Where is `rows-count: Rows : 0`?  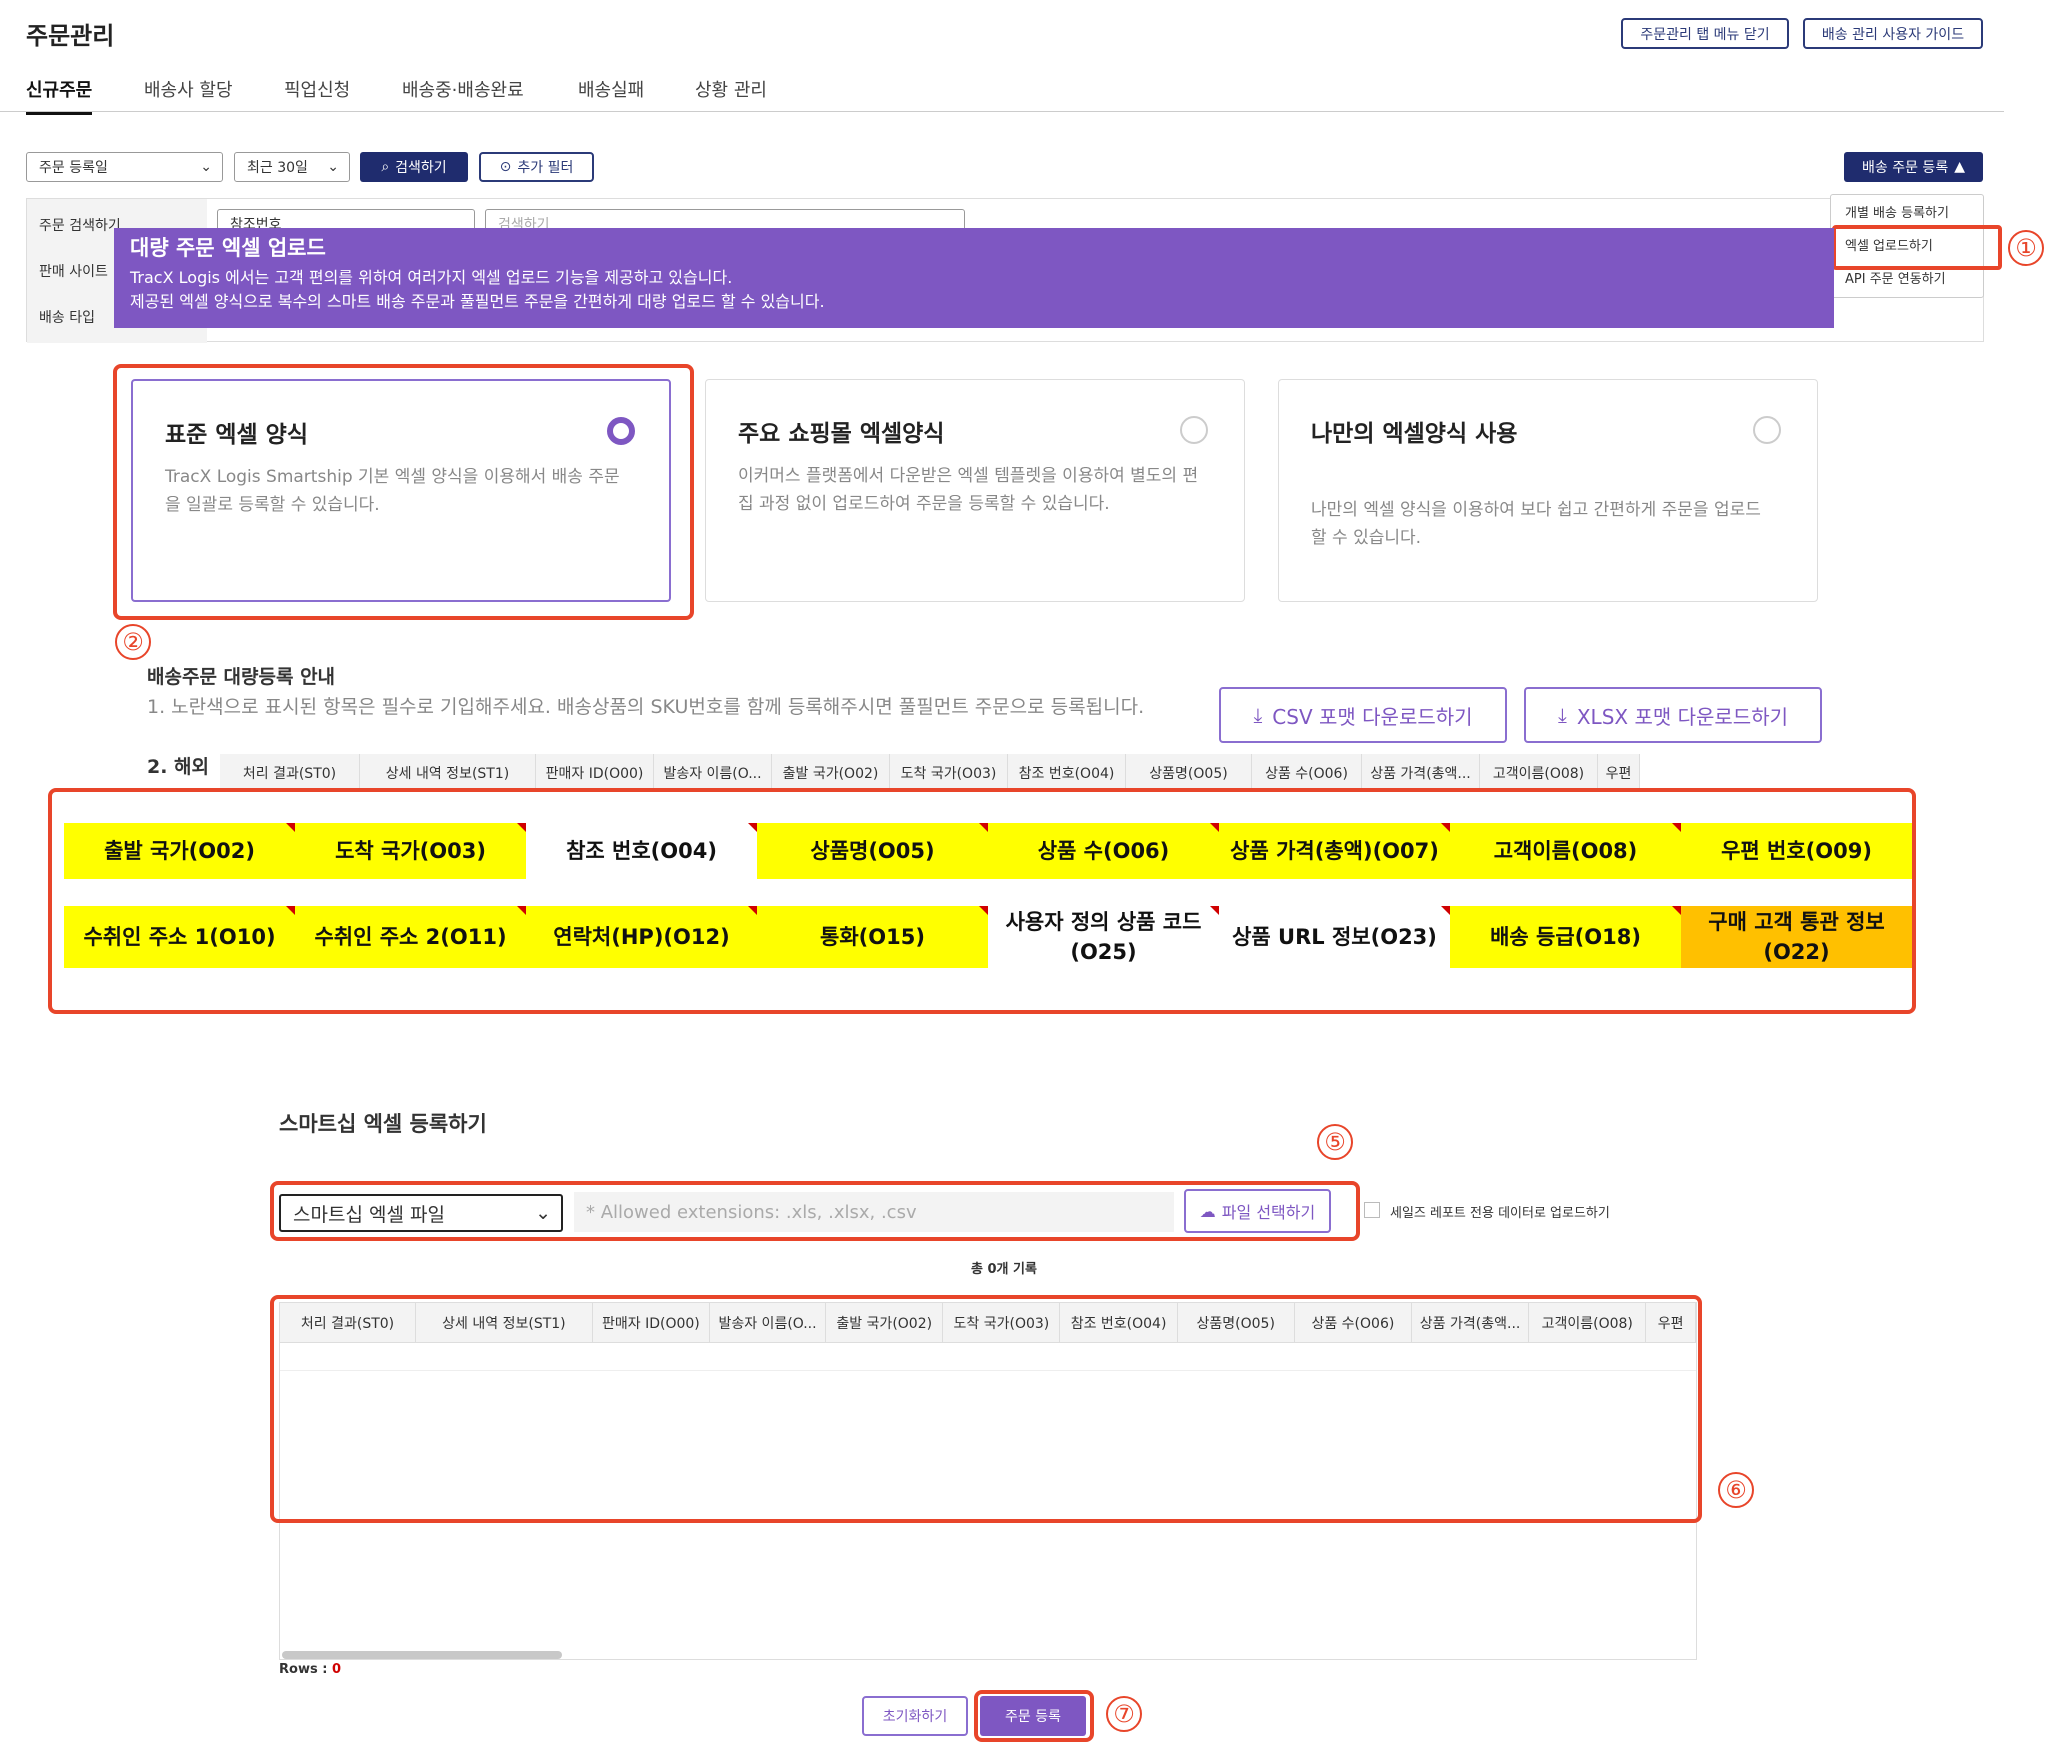 rows-count: Rows : 0 is located at coordinates (310, 1669).